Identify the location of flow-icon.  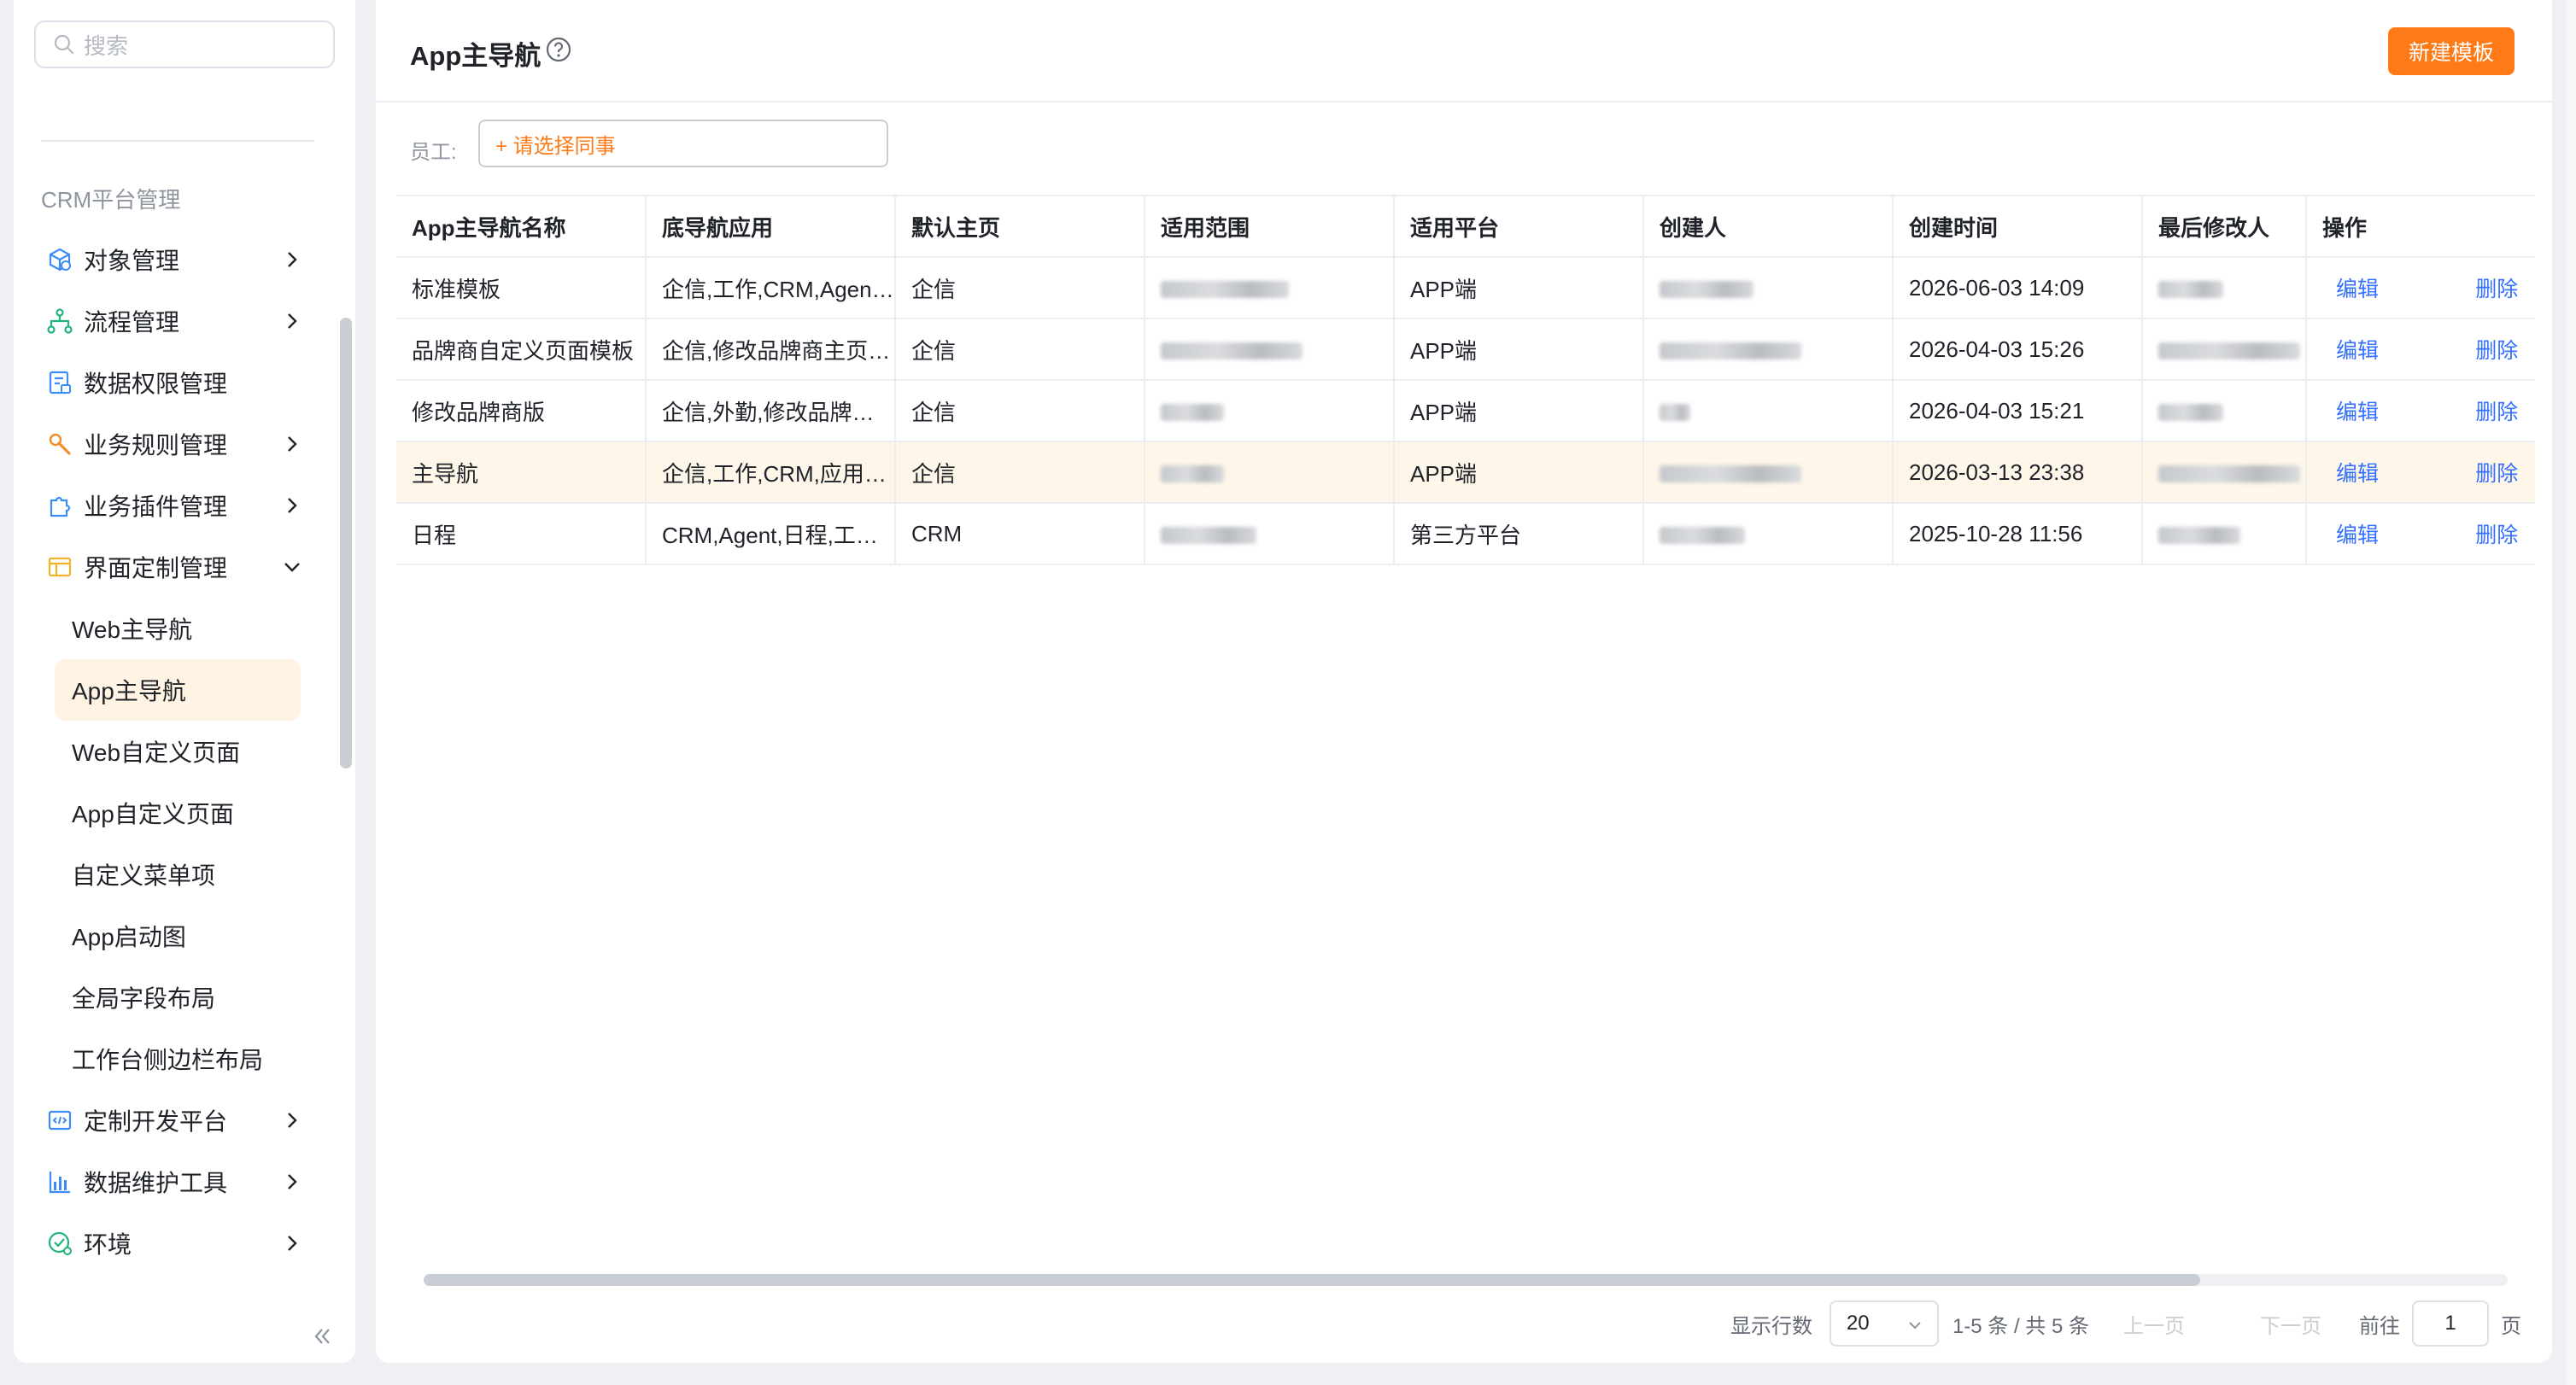
(60, 321).